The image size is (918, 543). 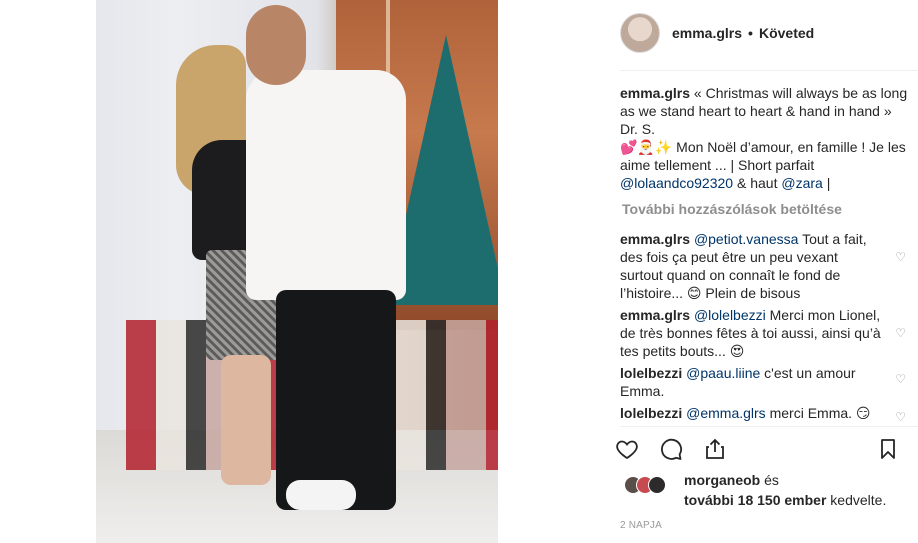 I want to click on post-header: emma.glrs • Követed, so click(x=765, y=33).